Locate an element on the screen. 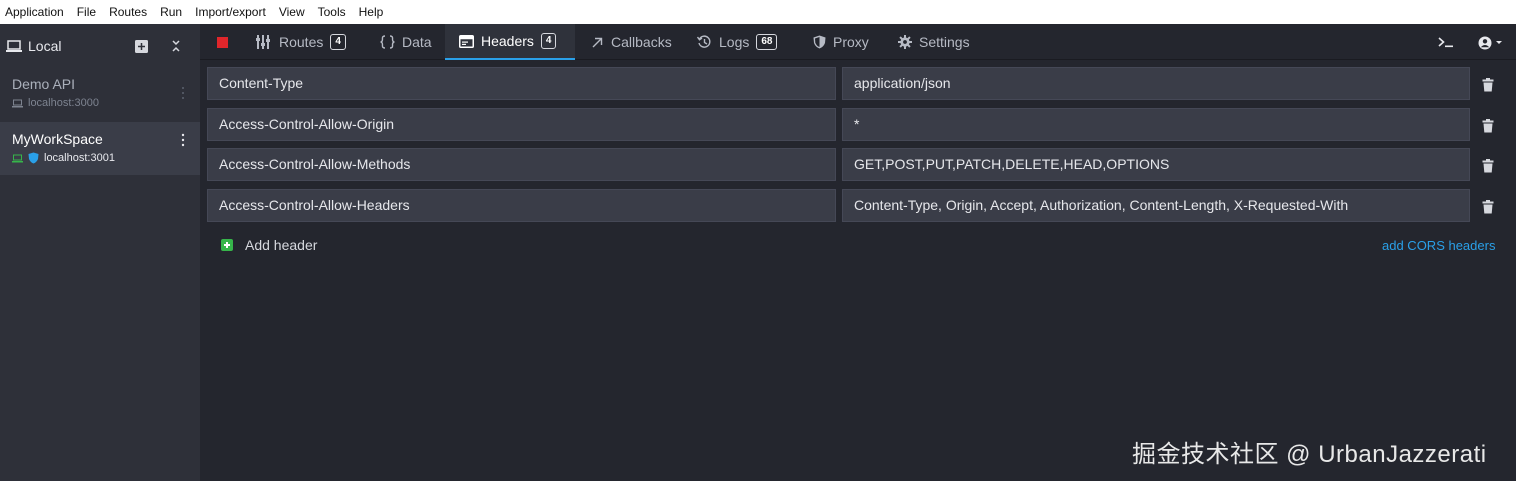 The image size is (1516, 481). tab-routes: Routes 4 is located at coordinates (301, 42).